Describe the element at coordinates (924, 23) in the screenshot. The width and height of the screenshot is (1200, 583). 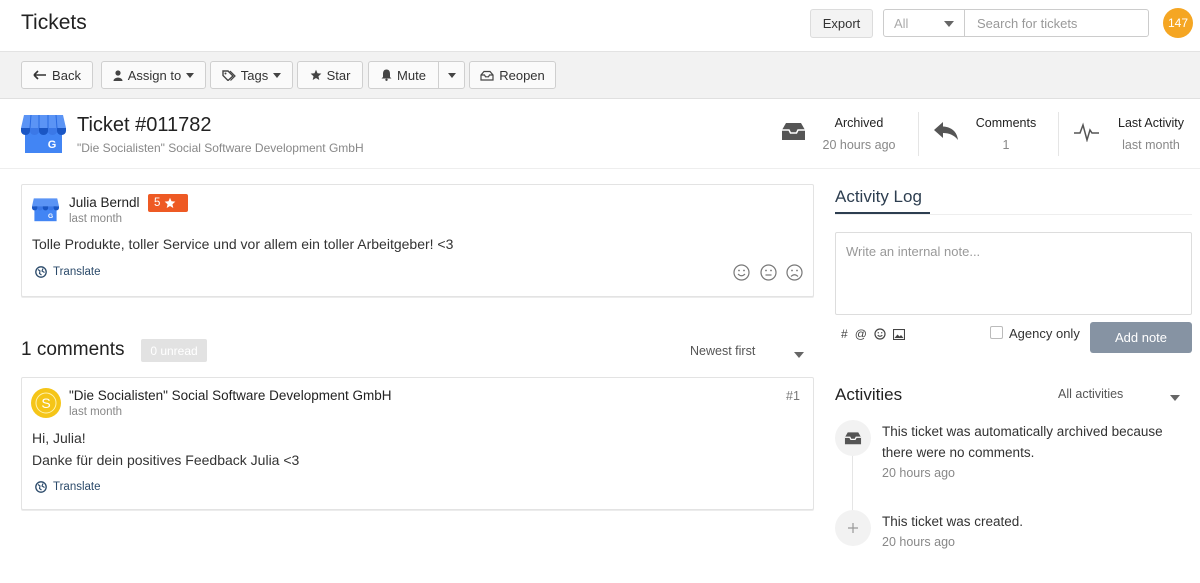
I see `ticket-filter-select: All` at that location.